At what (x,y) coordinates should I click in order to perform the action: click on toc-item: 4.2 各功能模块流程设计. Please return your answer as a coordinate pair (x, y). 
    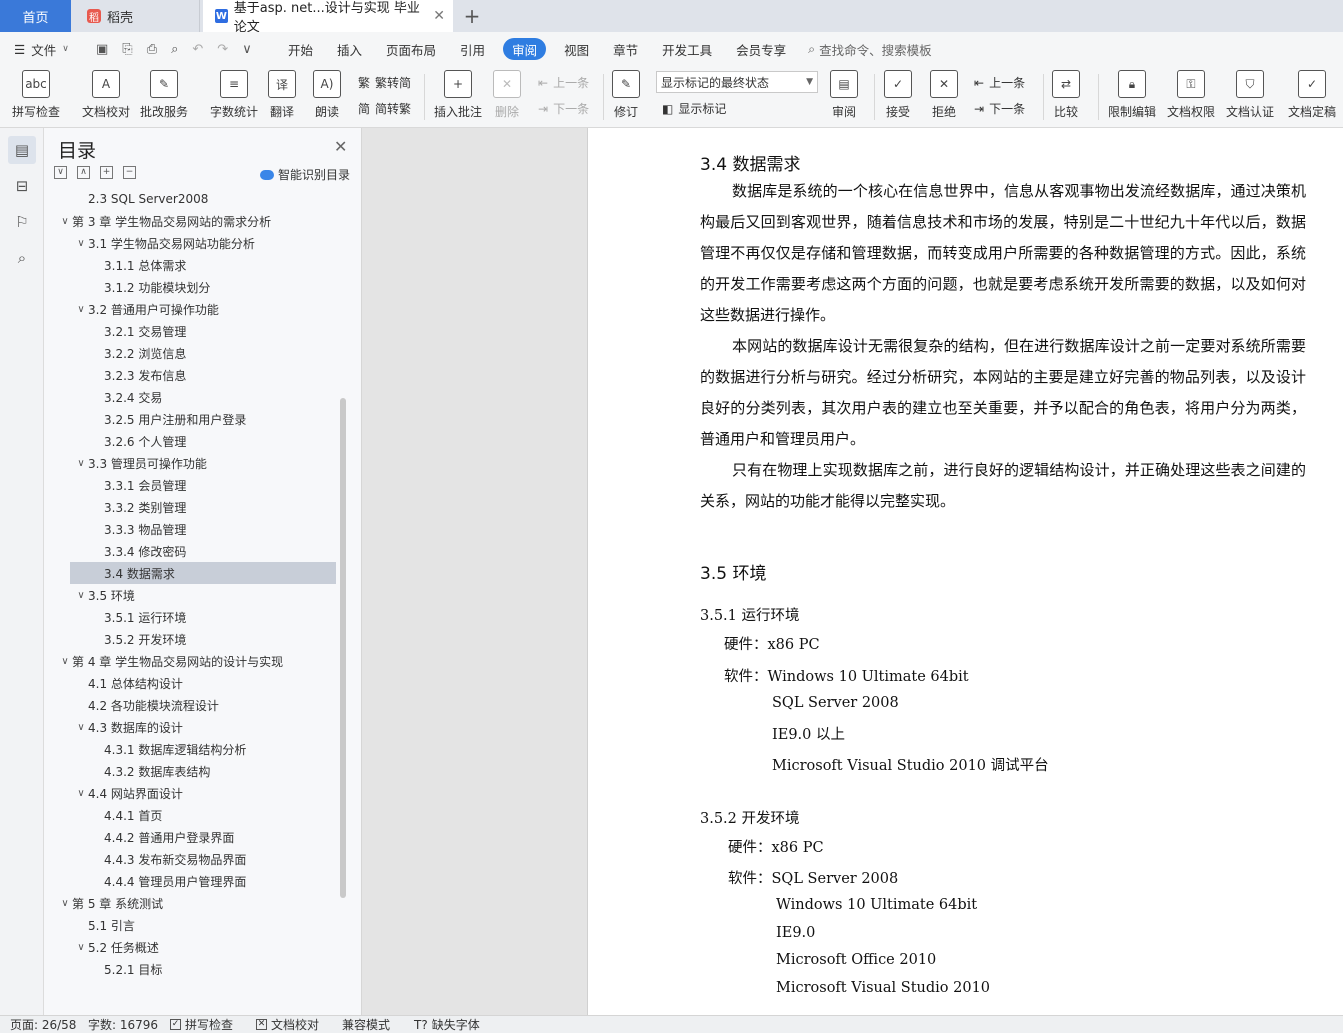
    Looking at the image, I should click on (190, 705).